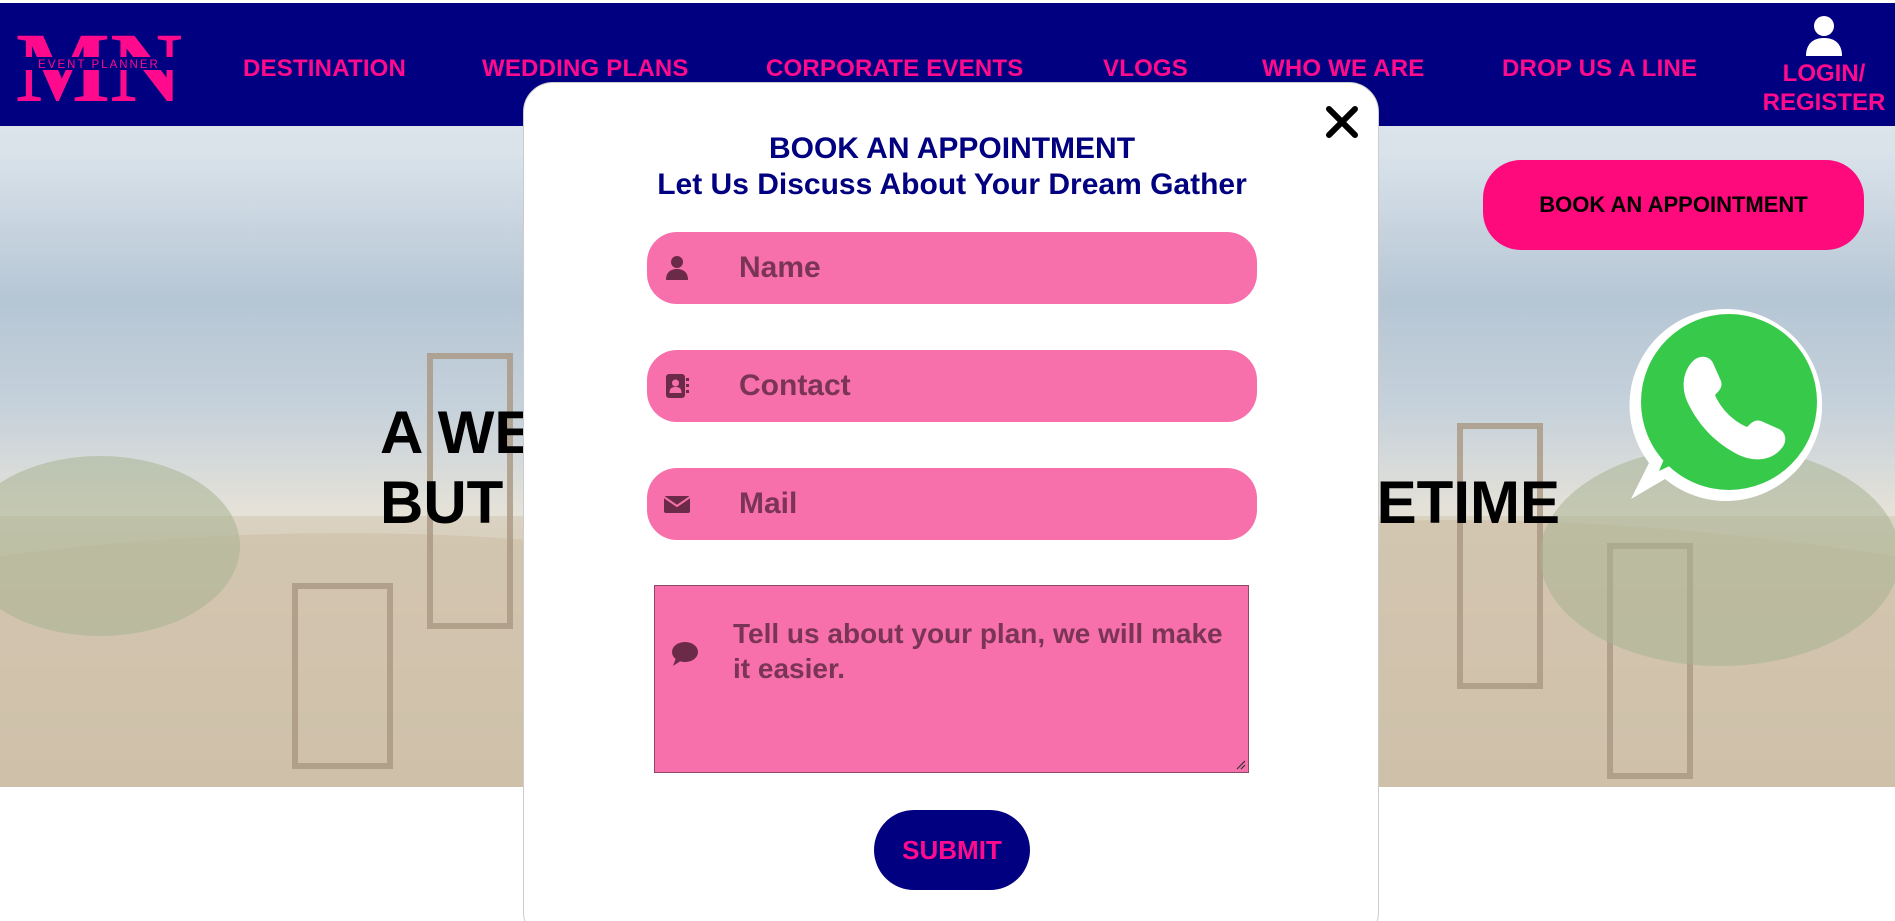 The width and height of the screenshot is (1895, 921). What do you see at coordinates (989, 504) in the screenshot?
I see `mail-input` at bounding box center [989, 504].